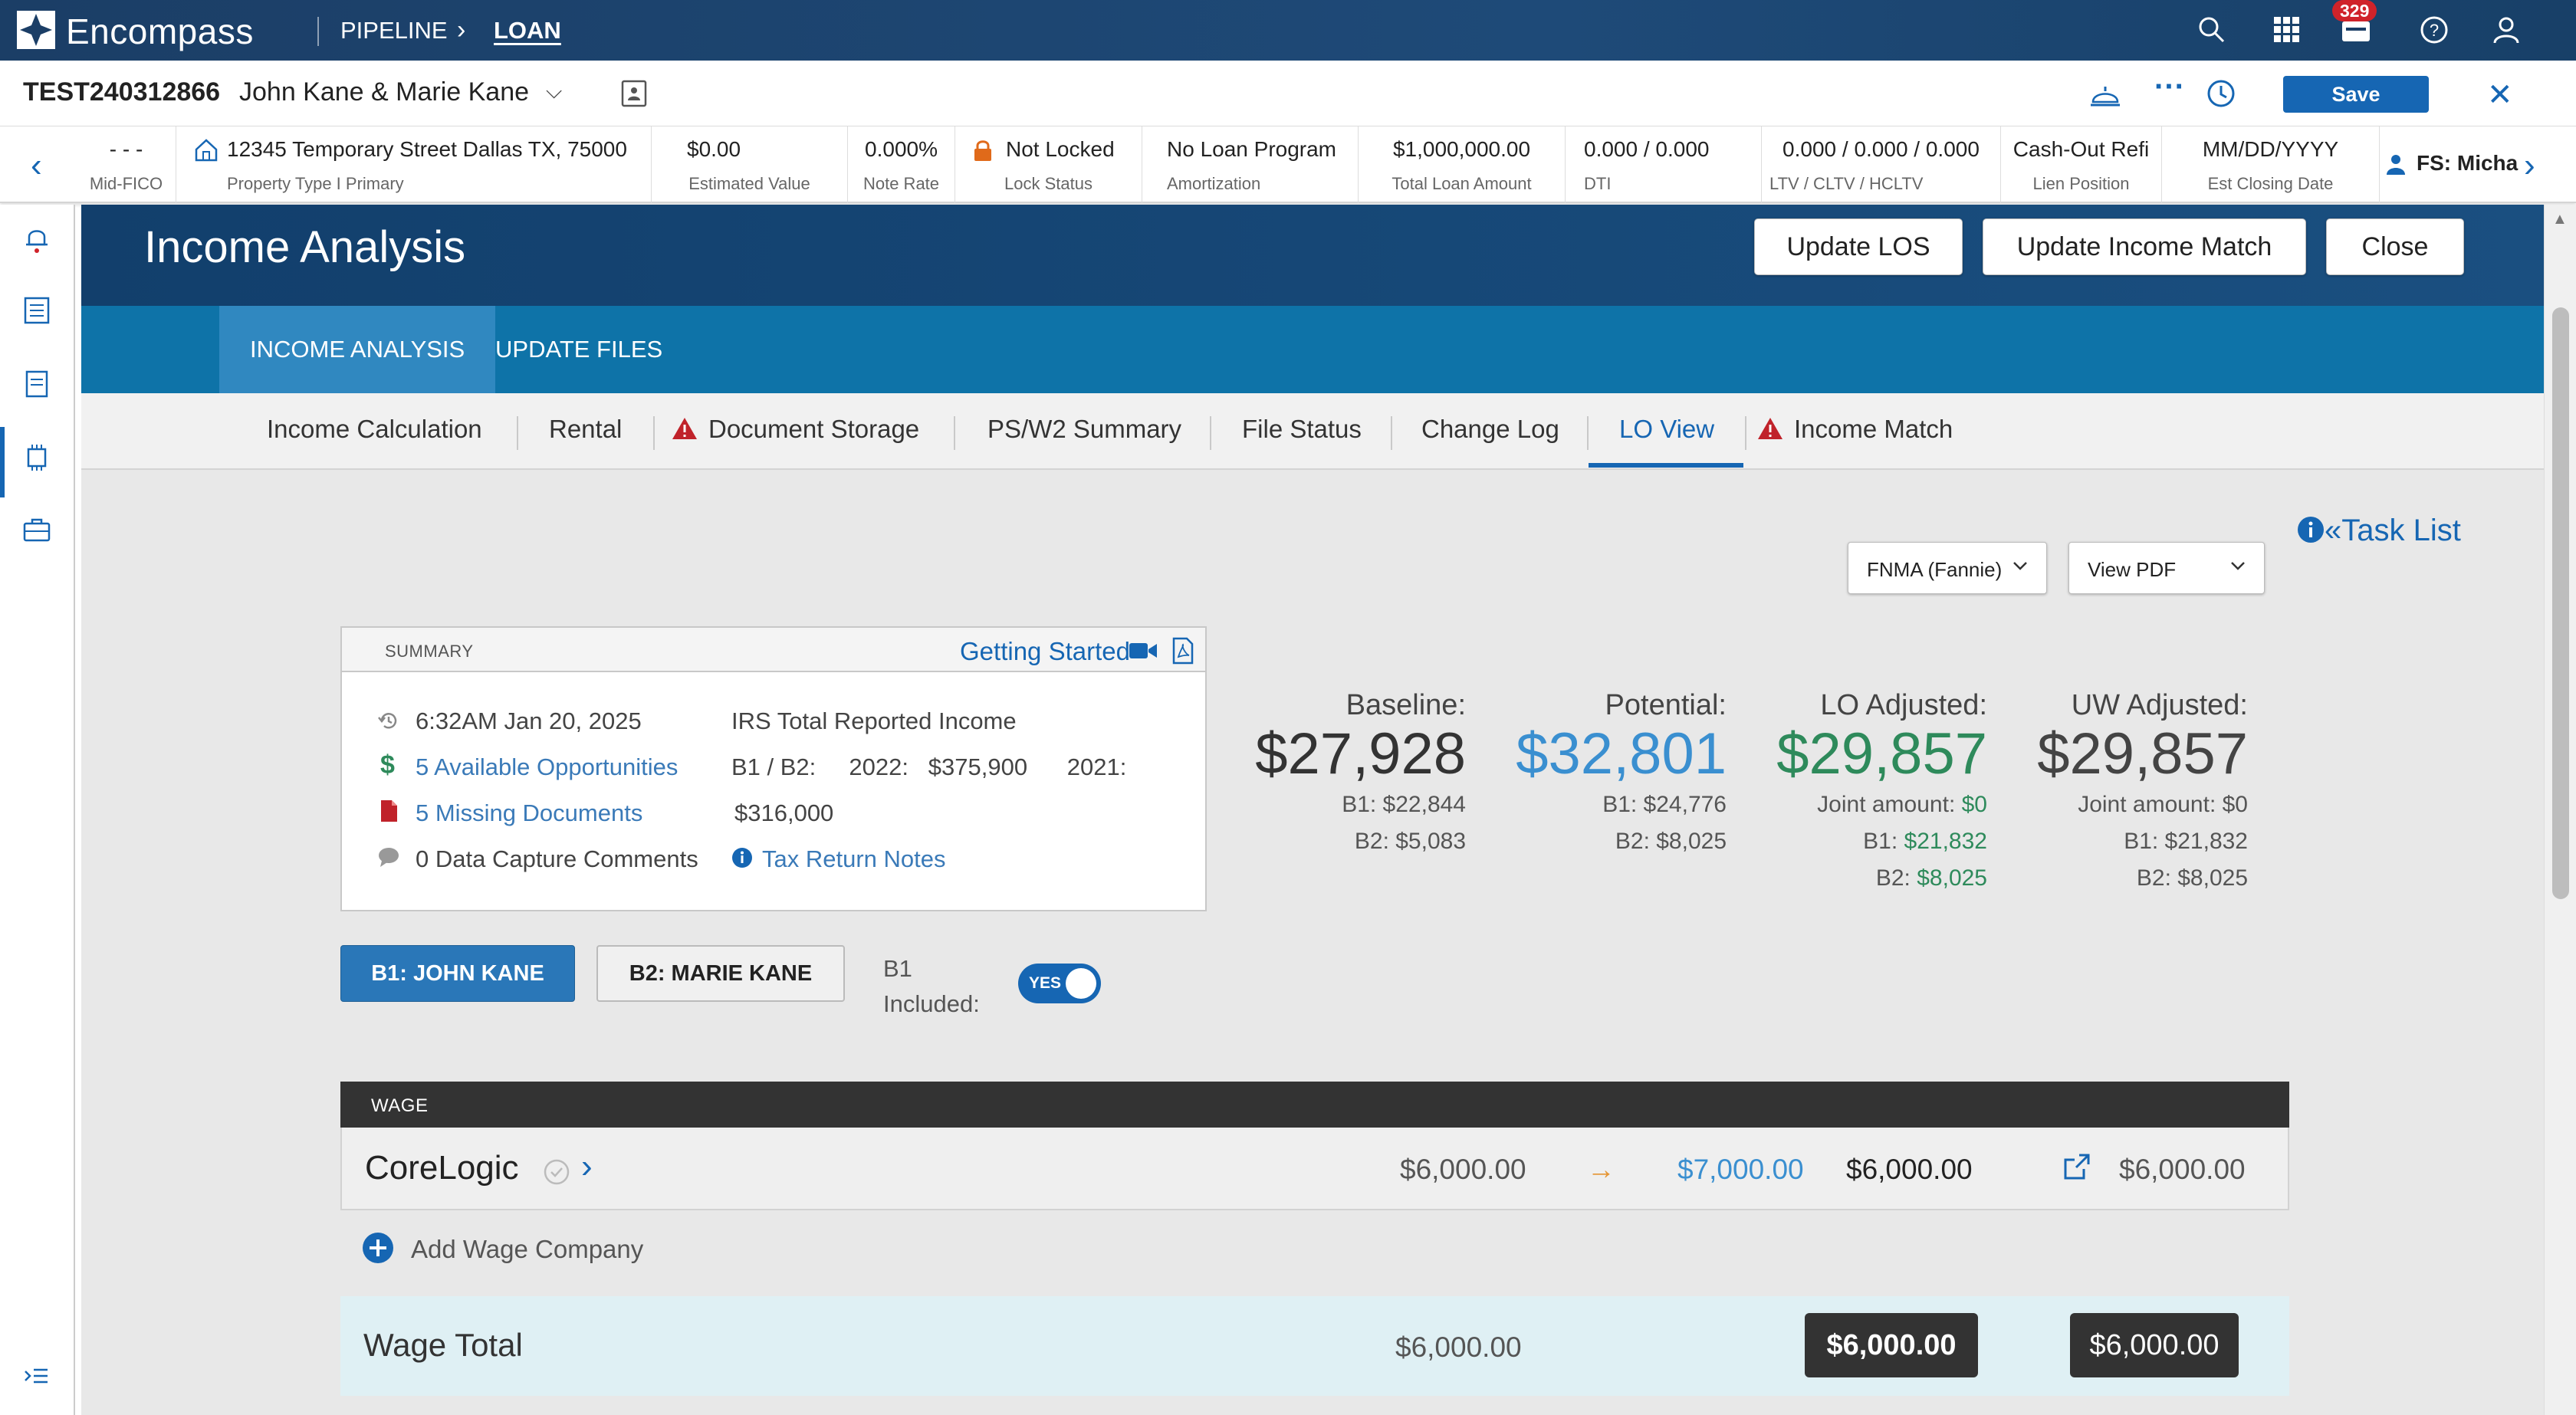 The image size is (2576, 1415). I want to click on scroll-up-icon: ▲, so click(2560, 219).